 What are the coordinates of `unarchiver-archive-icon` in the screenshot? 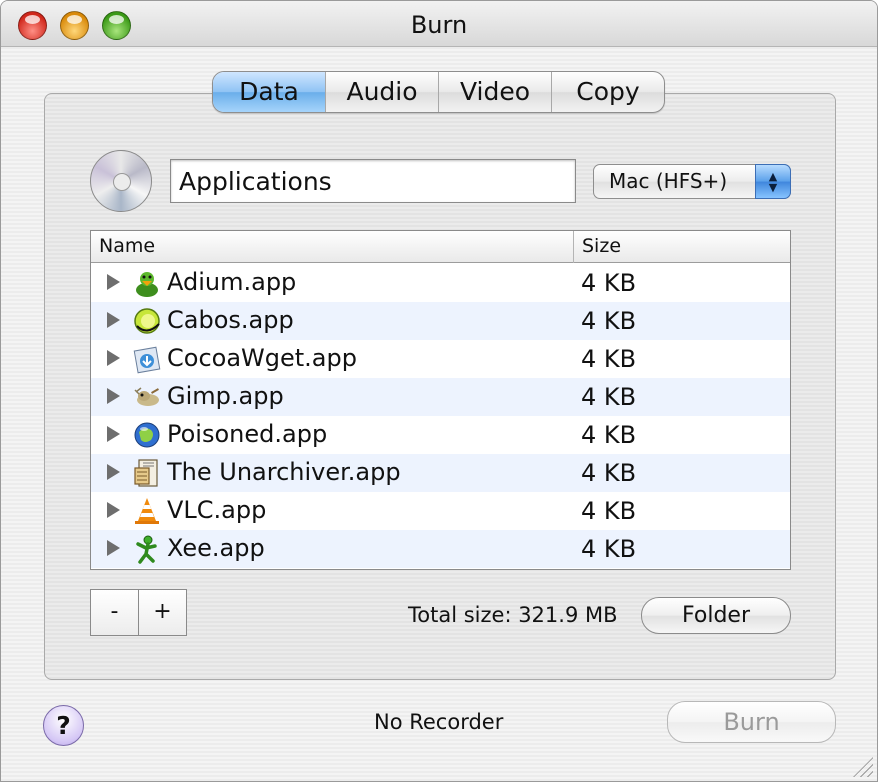 It's located at (146, 473).